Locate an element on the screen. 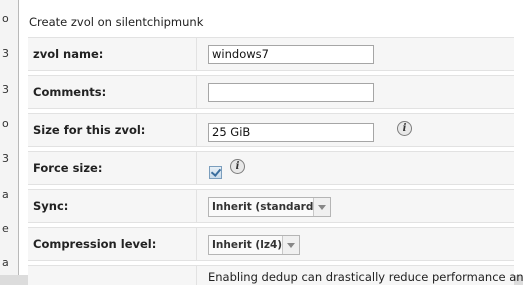  sync-select: Inherit (standard) is located at coordinates (269, 207).